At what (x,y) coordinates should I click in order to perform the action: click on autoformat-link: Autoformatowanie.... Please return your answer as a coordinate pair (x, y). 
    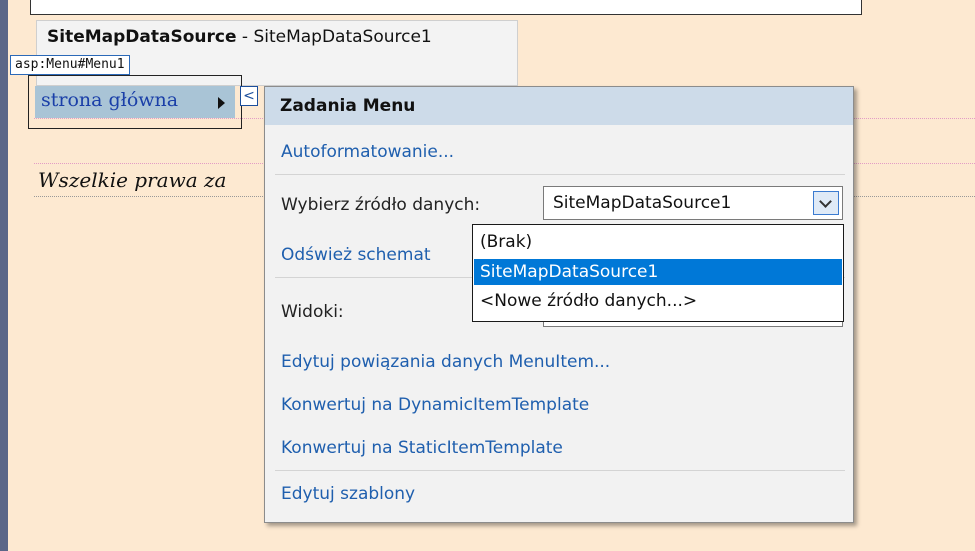
    Looking at the image, I should click on (367, 152).